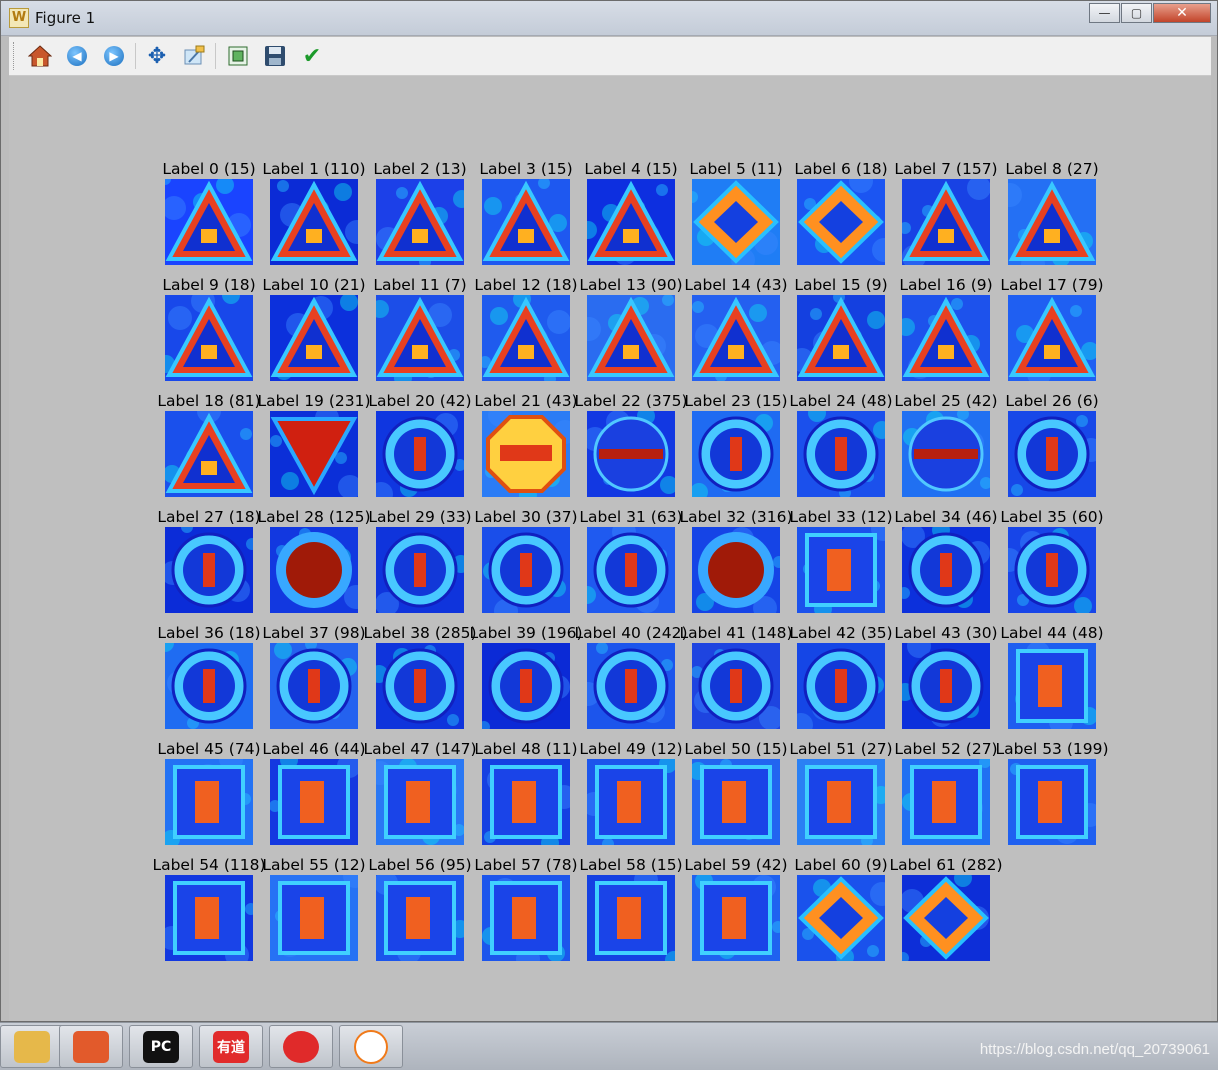 Image resolution: width=1218 pixels, height=1070 pixels. What do you see at coordinates (157, 56) in the screenshot?
I see `pan-button: ✥` at bounding box center [157, 56].